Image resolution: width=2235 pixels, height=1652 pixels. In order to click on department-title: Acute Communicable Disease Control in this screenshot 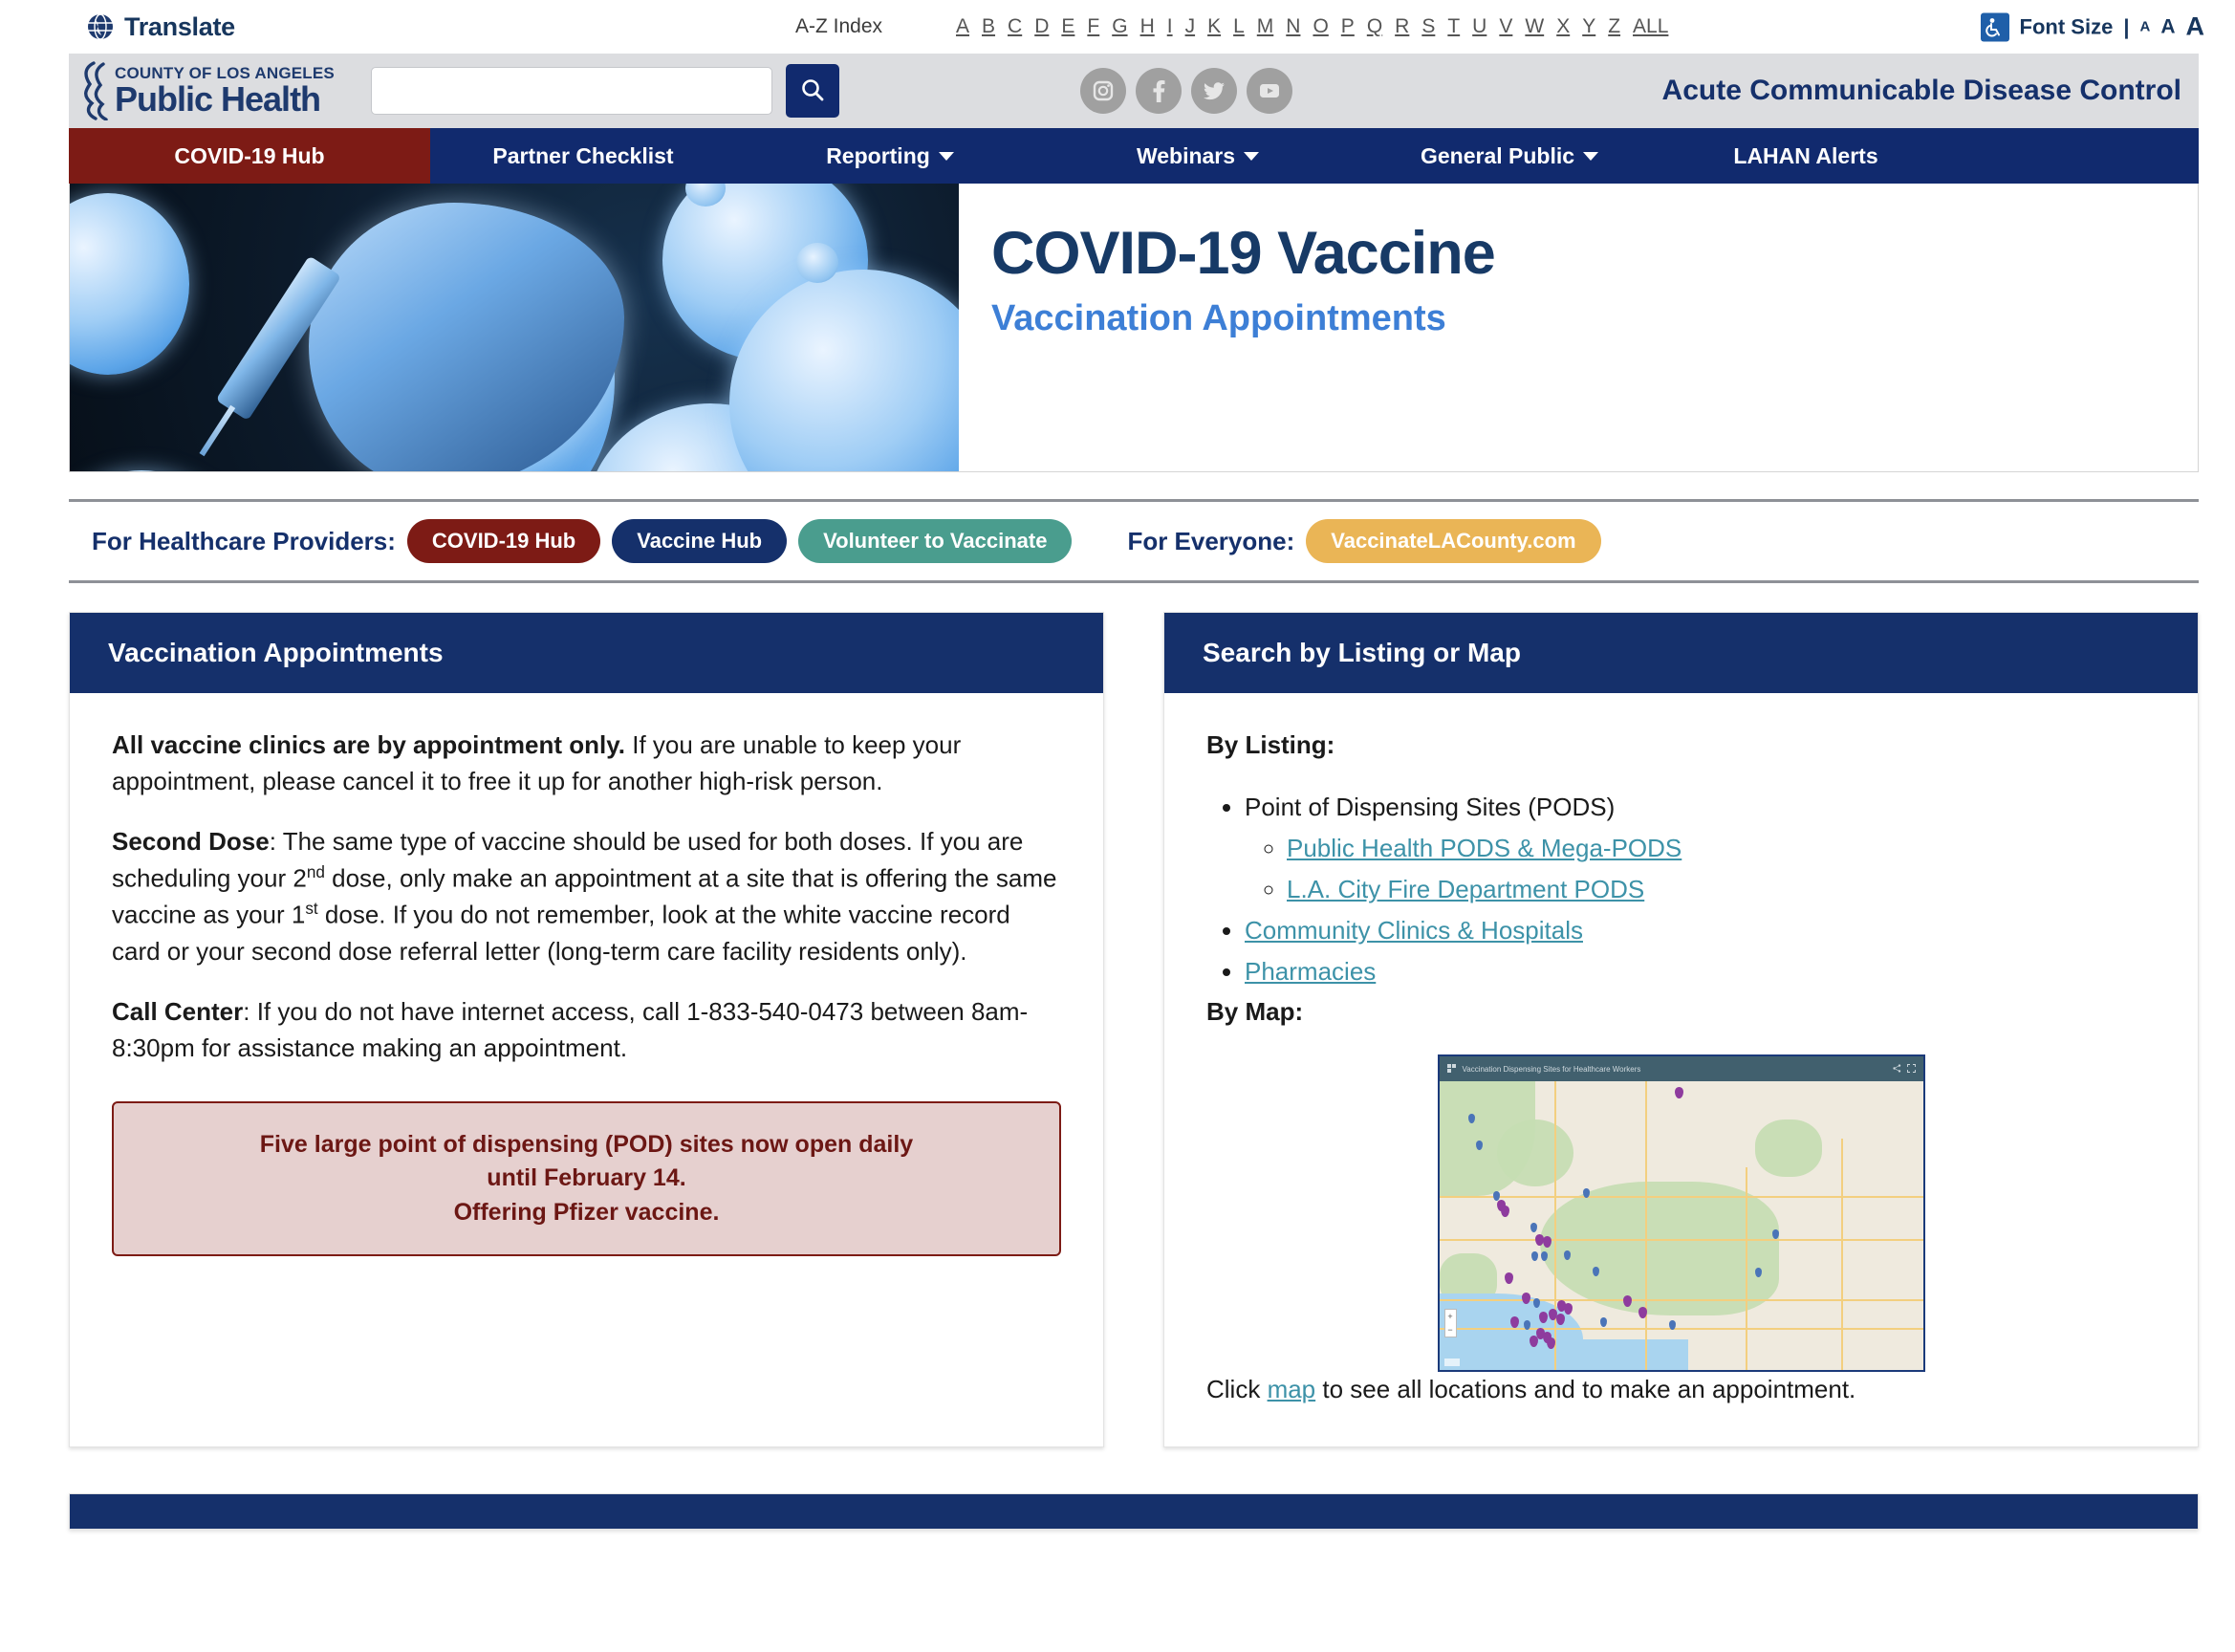, I will do `click(1921, 90)`.